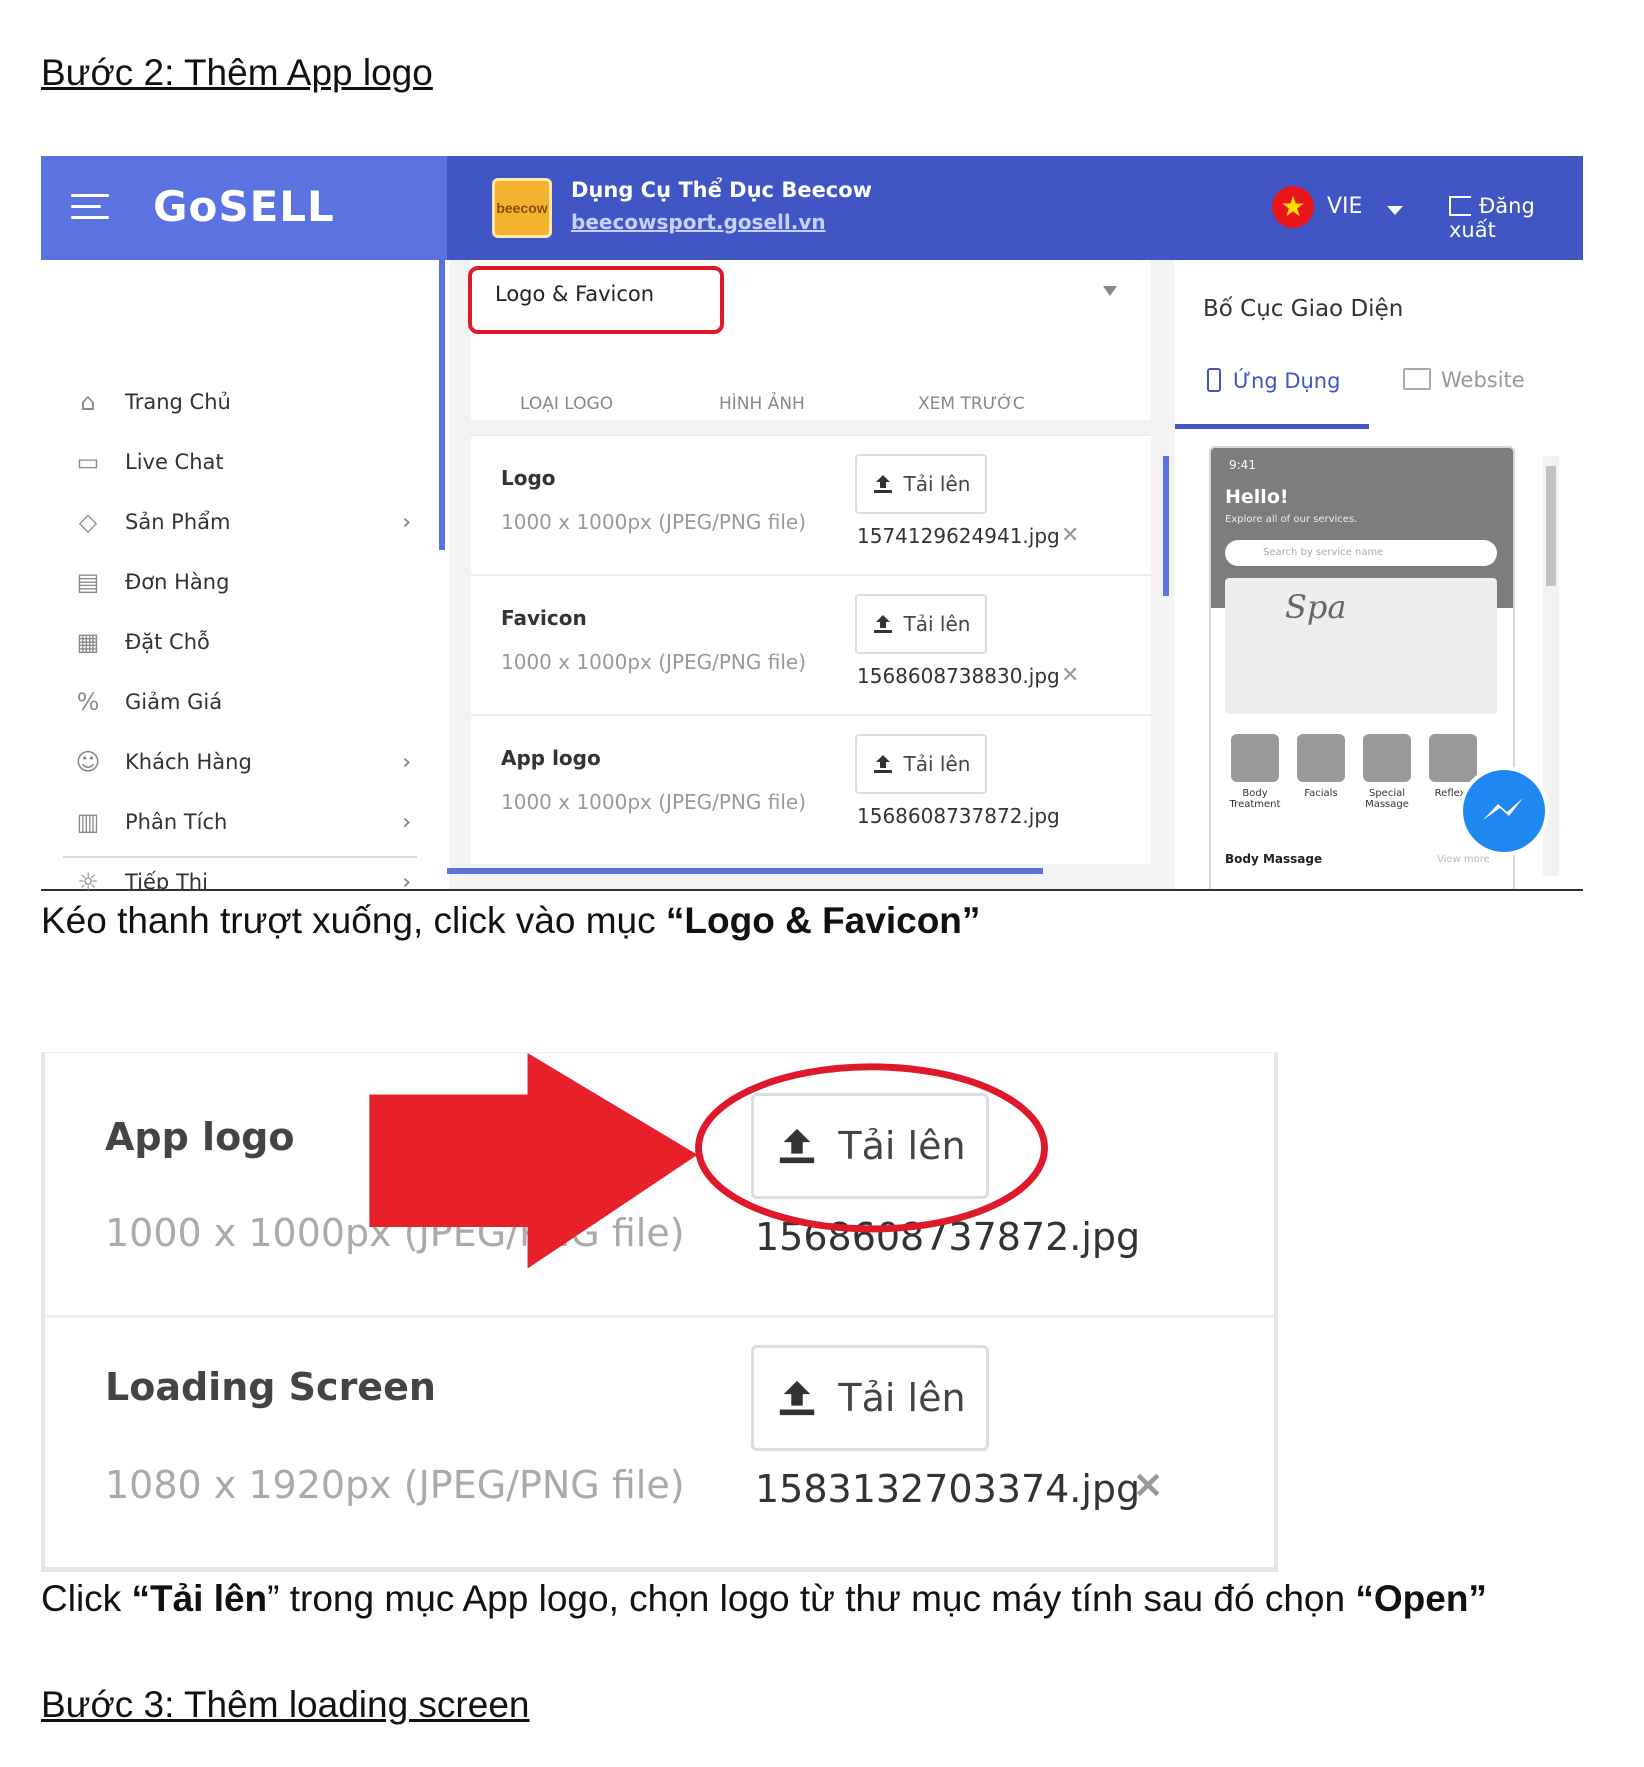 This screenshot has height=1767, width=1644. What do you see at coordinates (241, 402) in the screenshot?
I see `sidebar-item: ⌂ Trang Chủ` at bounding box center [241, 402].